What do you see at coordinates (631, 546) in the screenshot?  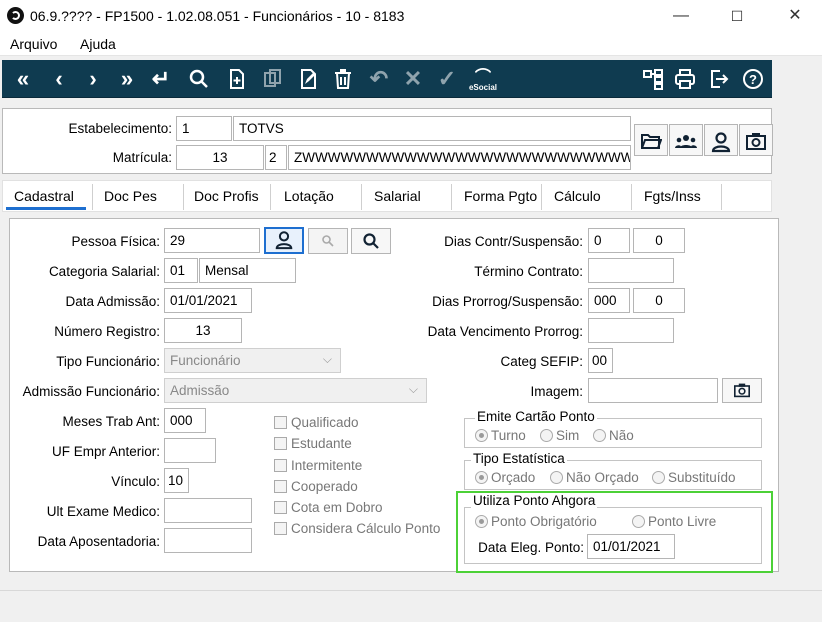 I see `data-eleg-ponto-field: 01/01/2021` at bounding box center [631, 546].